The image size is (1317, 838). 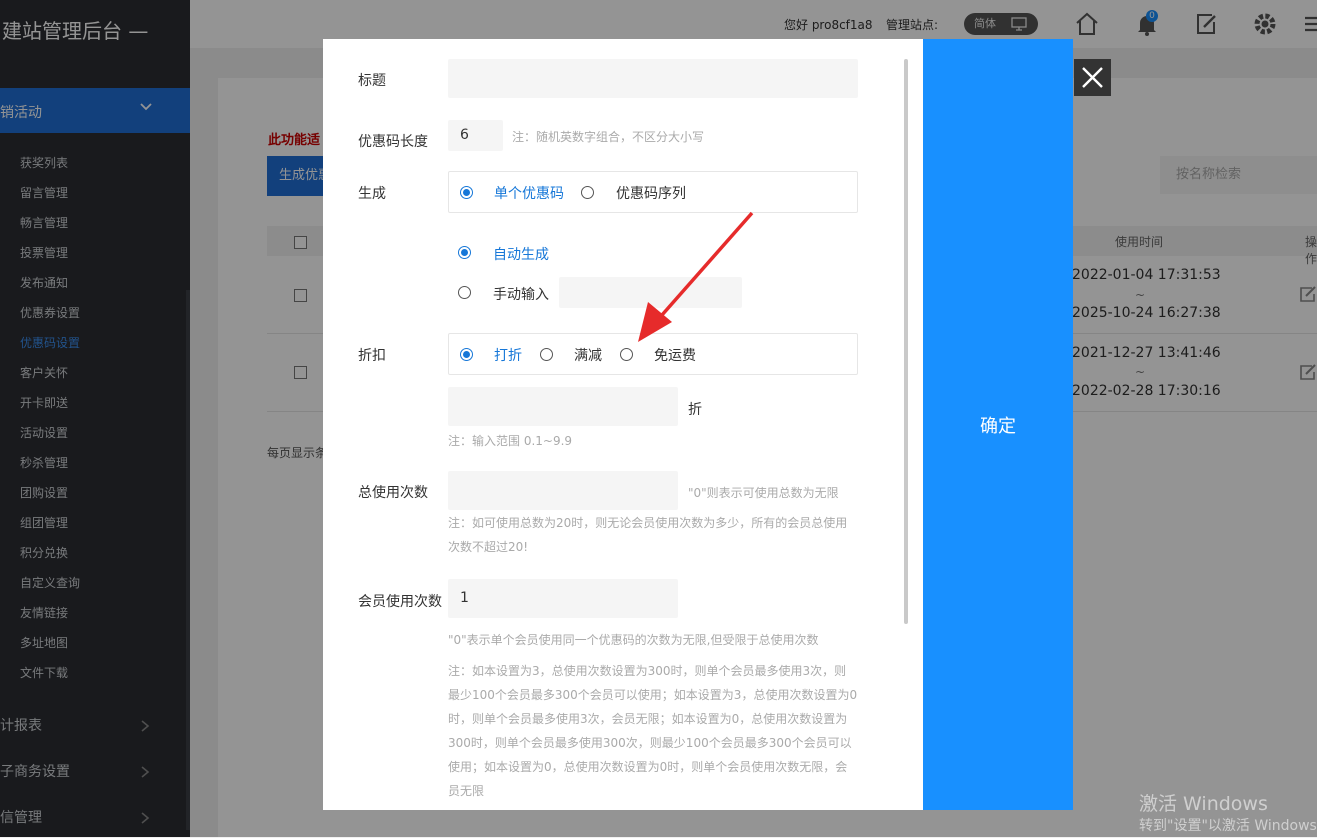 I want to click on percent-off-label: 打折, so click(x=508, y=355).